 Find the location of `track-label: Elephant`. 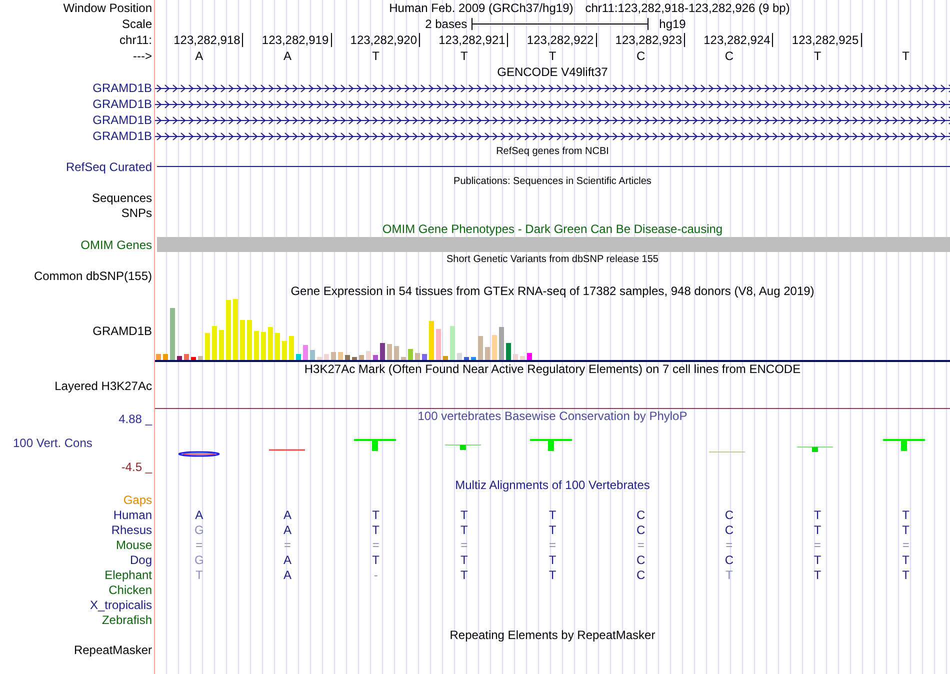

track-label: Elephant is located at coordinates (128, 575).